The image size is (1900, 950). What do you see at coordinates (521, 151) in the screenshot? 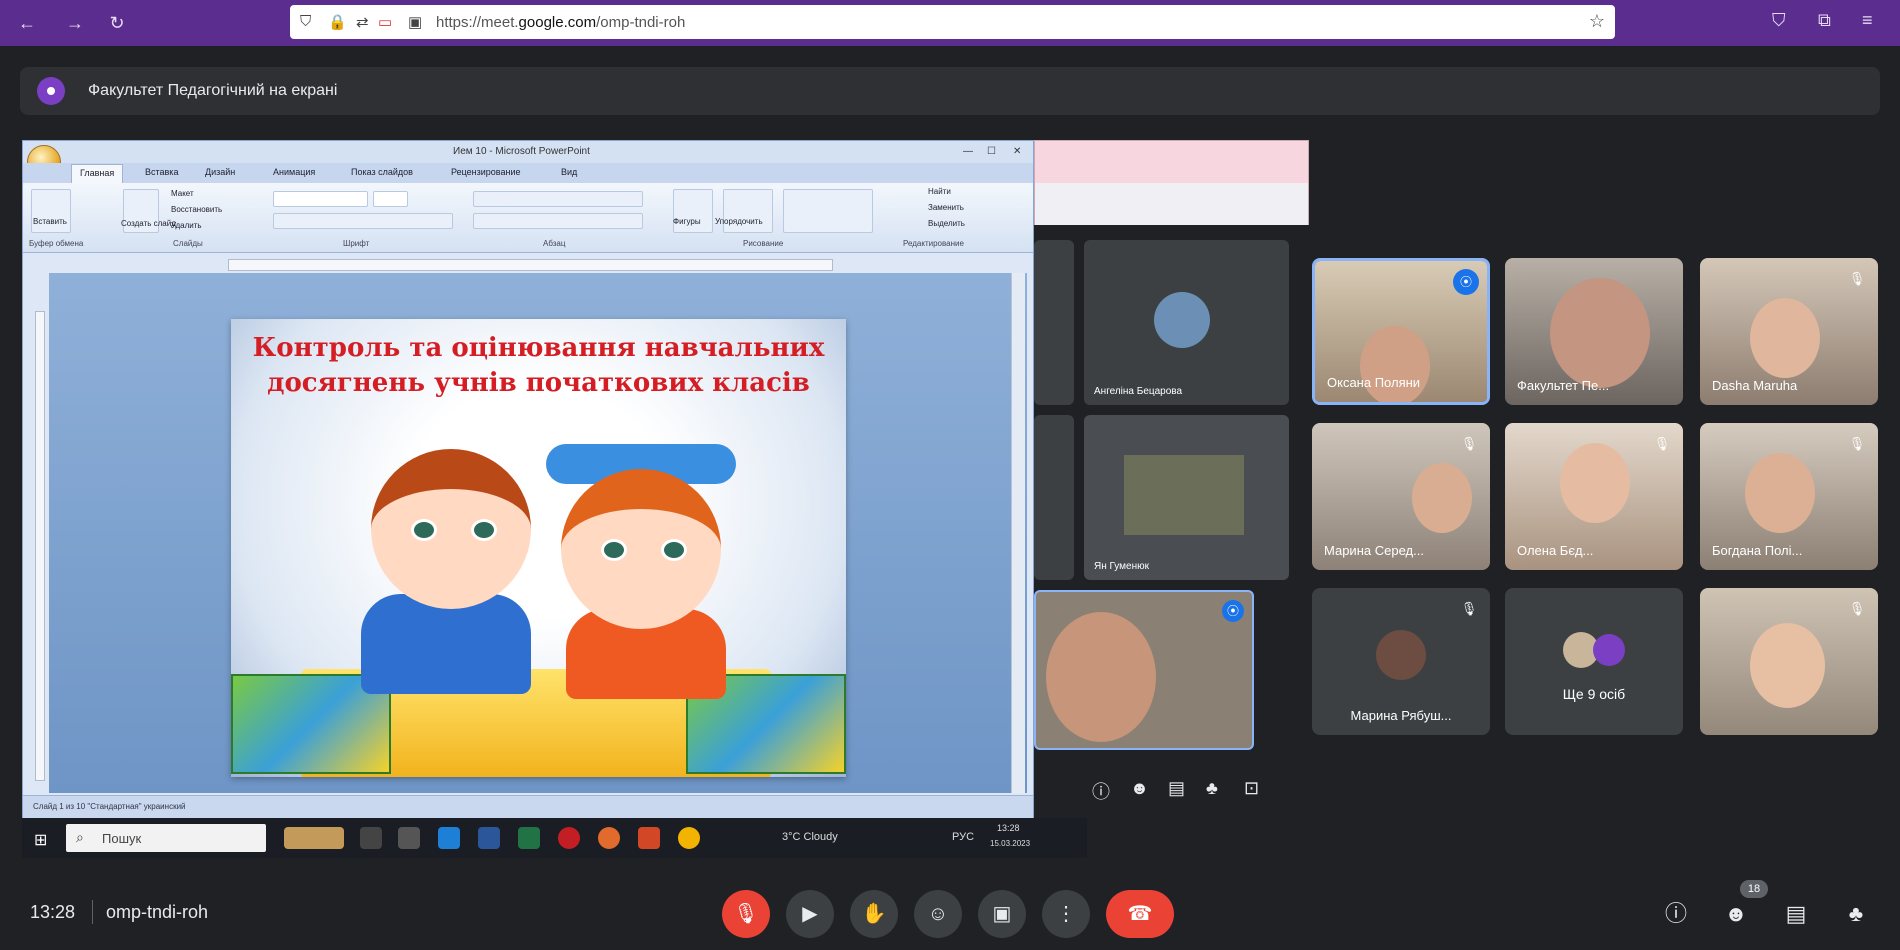
I see `ppt-window-title: Ием 10 - Microsoft PowerPoint` at bounding box center [521, 151].